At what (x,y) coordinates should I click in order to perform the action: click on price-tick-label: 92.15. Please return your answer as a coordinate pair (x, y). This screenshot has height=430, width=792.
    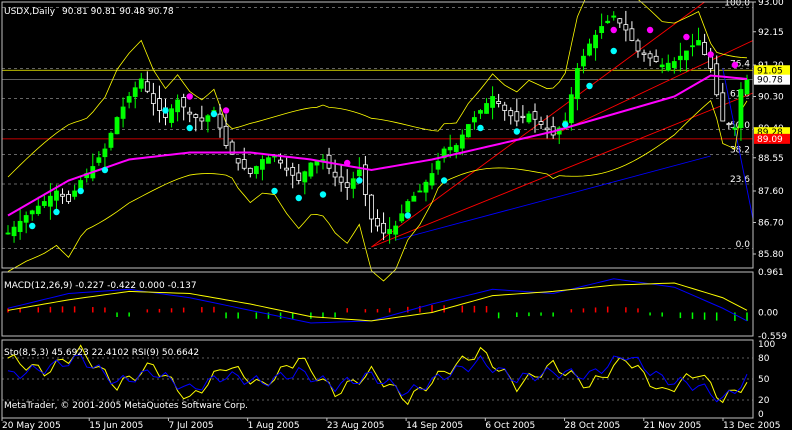
    Looking at the image, I should click on (771, 33).